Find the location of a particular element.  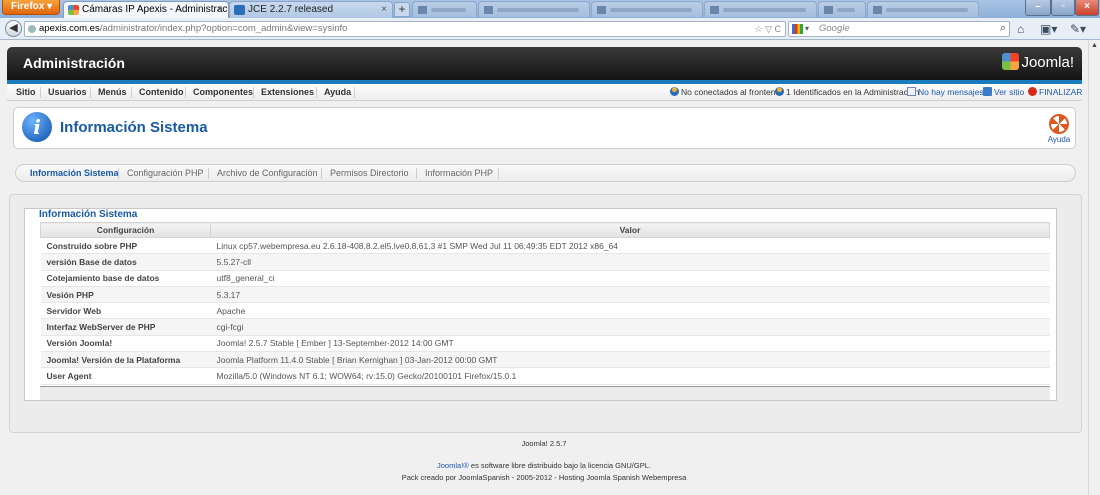

table-row: versión Base de datos 5.5.27-cll is located at coordinates (545, 262).